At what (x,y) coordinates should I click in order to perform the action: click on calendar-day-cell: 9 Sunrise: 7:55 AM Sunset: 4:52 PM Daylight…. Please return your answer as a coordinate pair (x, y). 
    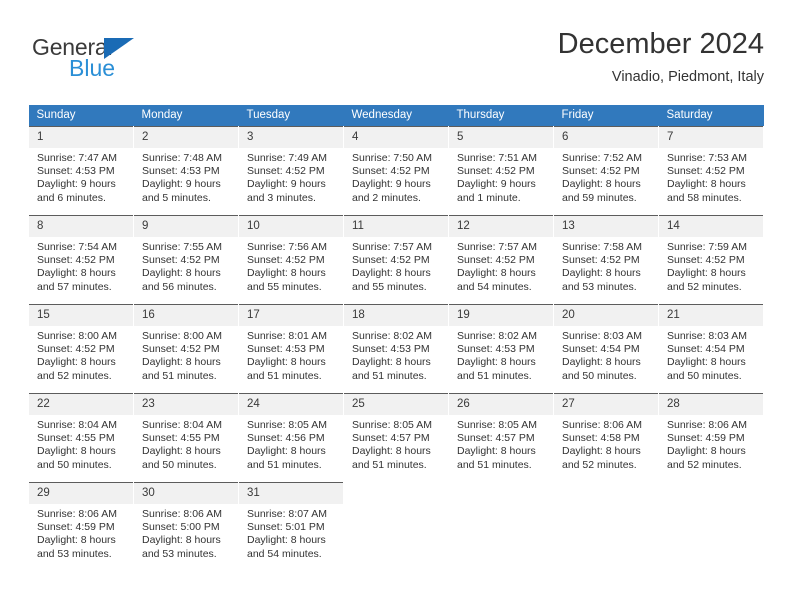
    Looking at the image, I should click on (186, 260).